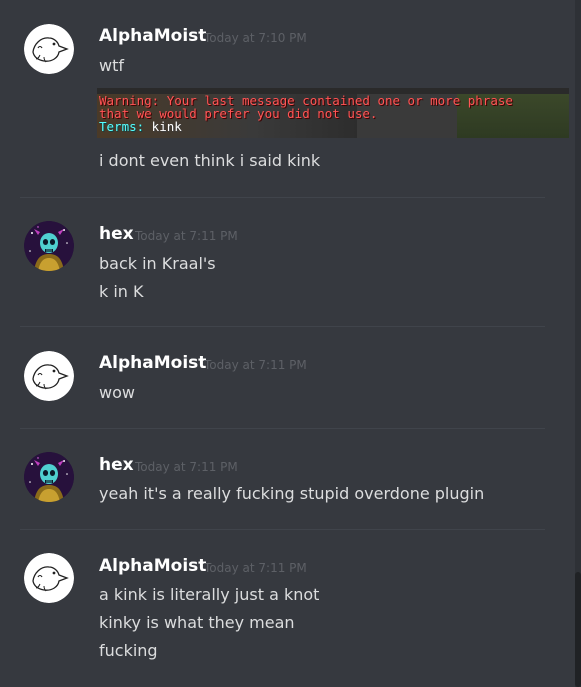 This screenshot has height=687, width=581. What do you see at coordinates (117, 392) in the screenshot?
I see `message-text: wow` at bounding box center [117, 392].